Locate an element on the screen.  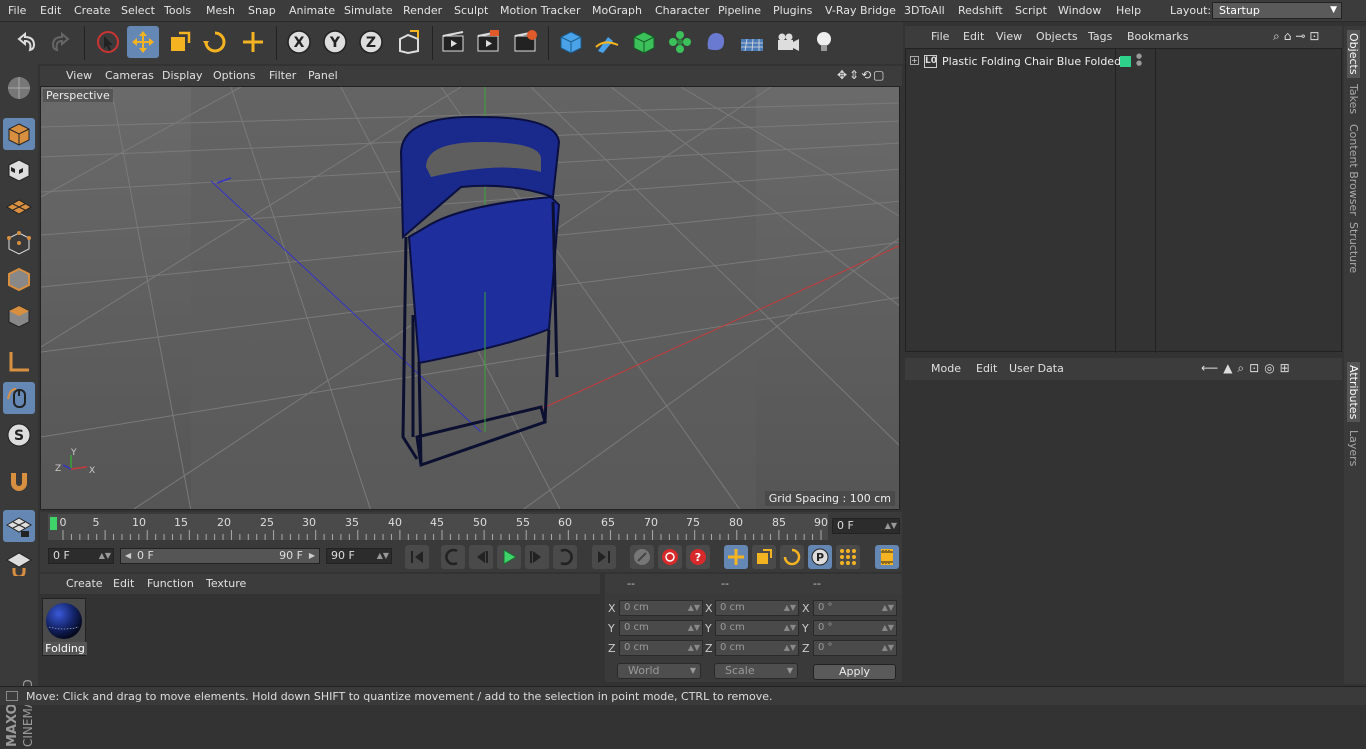
layout-select: Startup ▼ is located at coordinates (1277, 10).